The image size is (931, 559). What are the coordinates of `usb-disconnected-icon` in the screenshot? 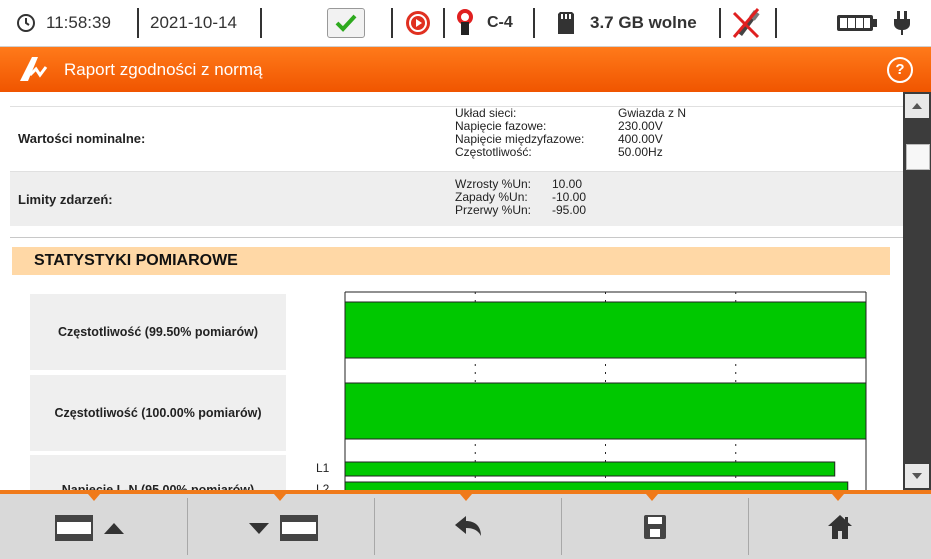 It's located at (746, 23).